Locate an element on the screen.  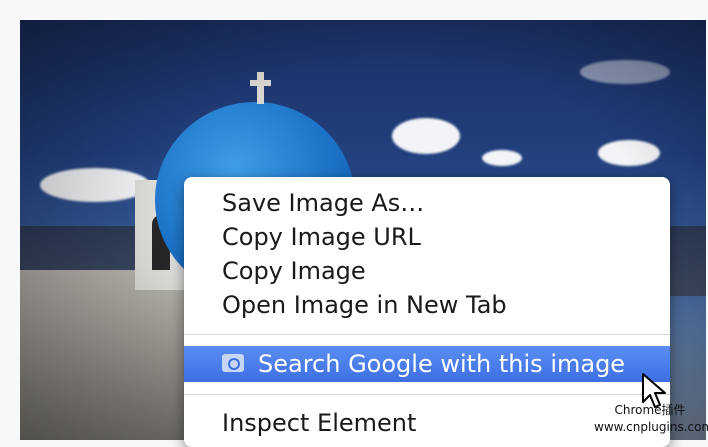
menu-item-open-image-new-tab: Open Image in New Tab is located at coordinates (427, 305).